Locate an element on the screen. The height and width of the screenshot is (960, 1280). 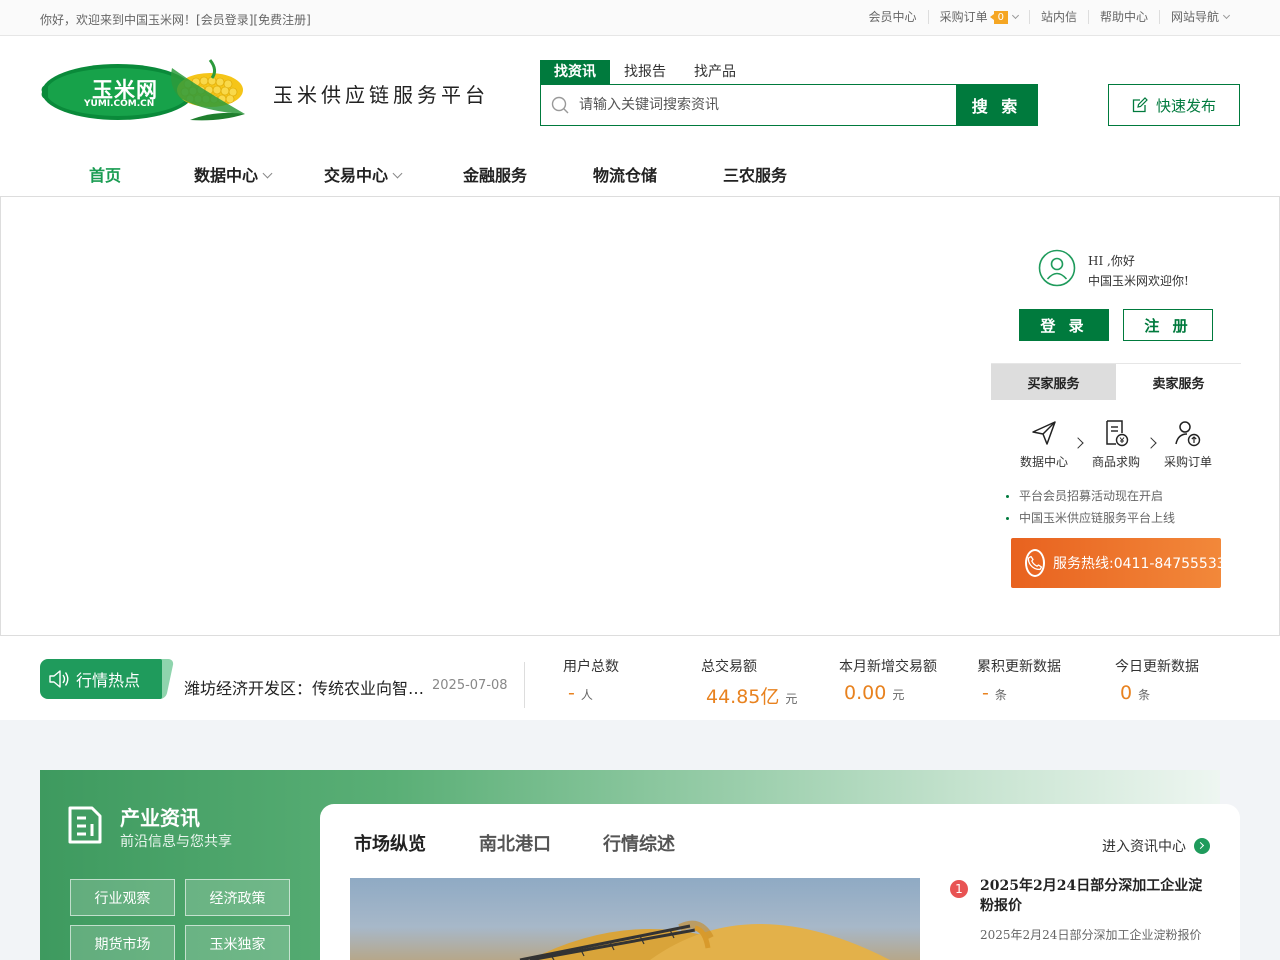
nav-agriculture: 三农服务 is located at coordinates (755, 176).